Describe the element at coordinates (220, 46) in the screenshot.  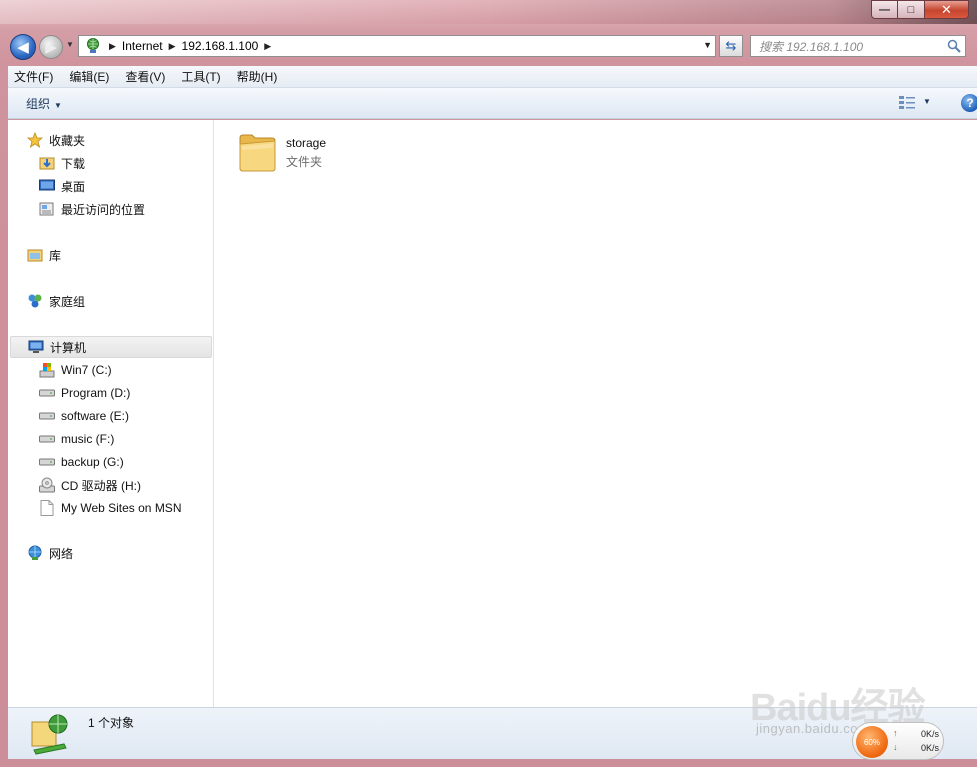
I see `breadcrumb-host: 192.168.1.100` at that location.